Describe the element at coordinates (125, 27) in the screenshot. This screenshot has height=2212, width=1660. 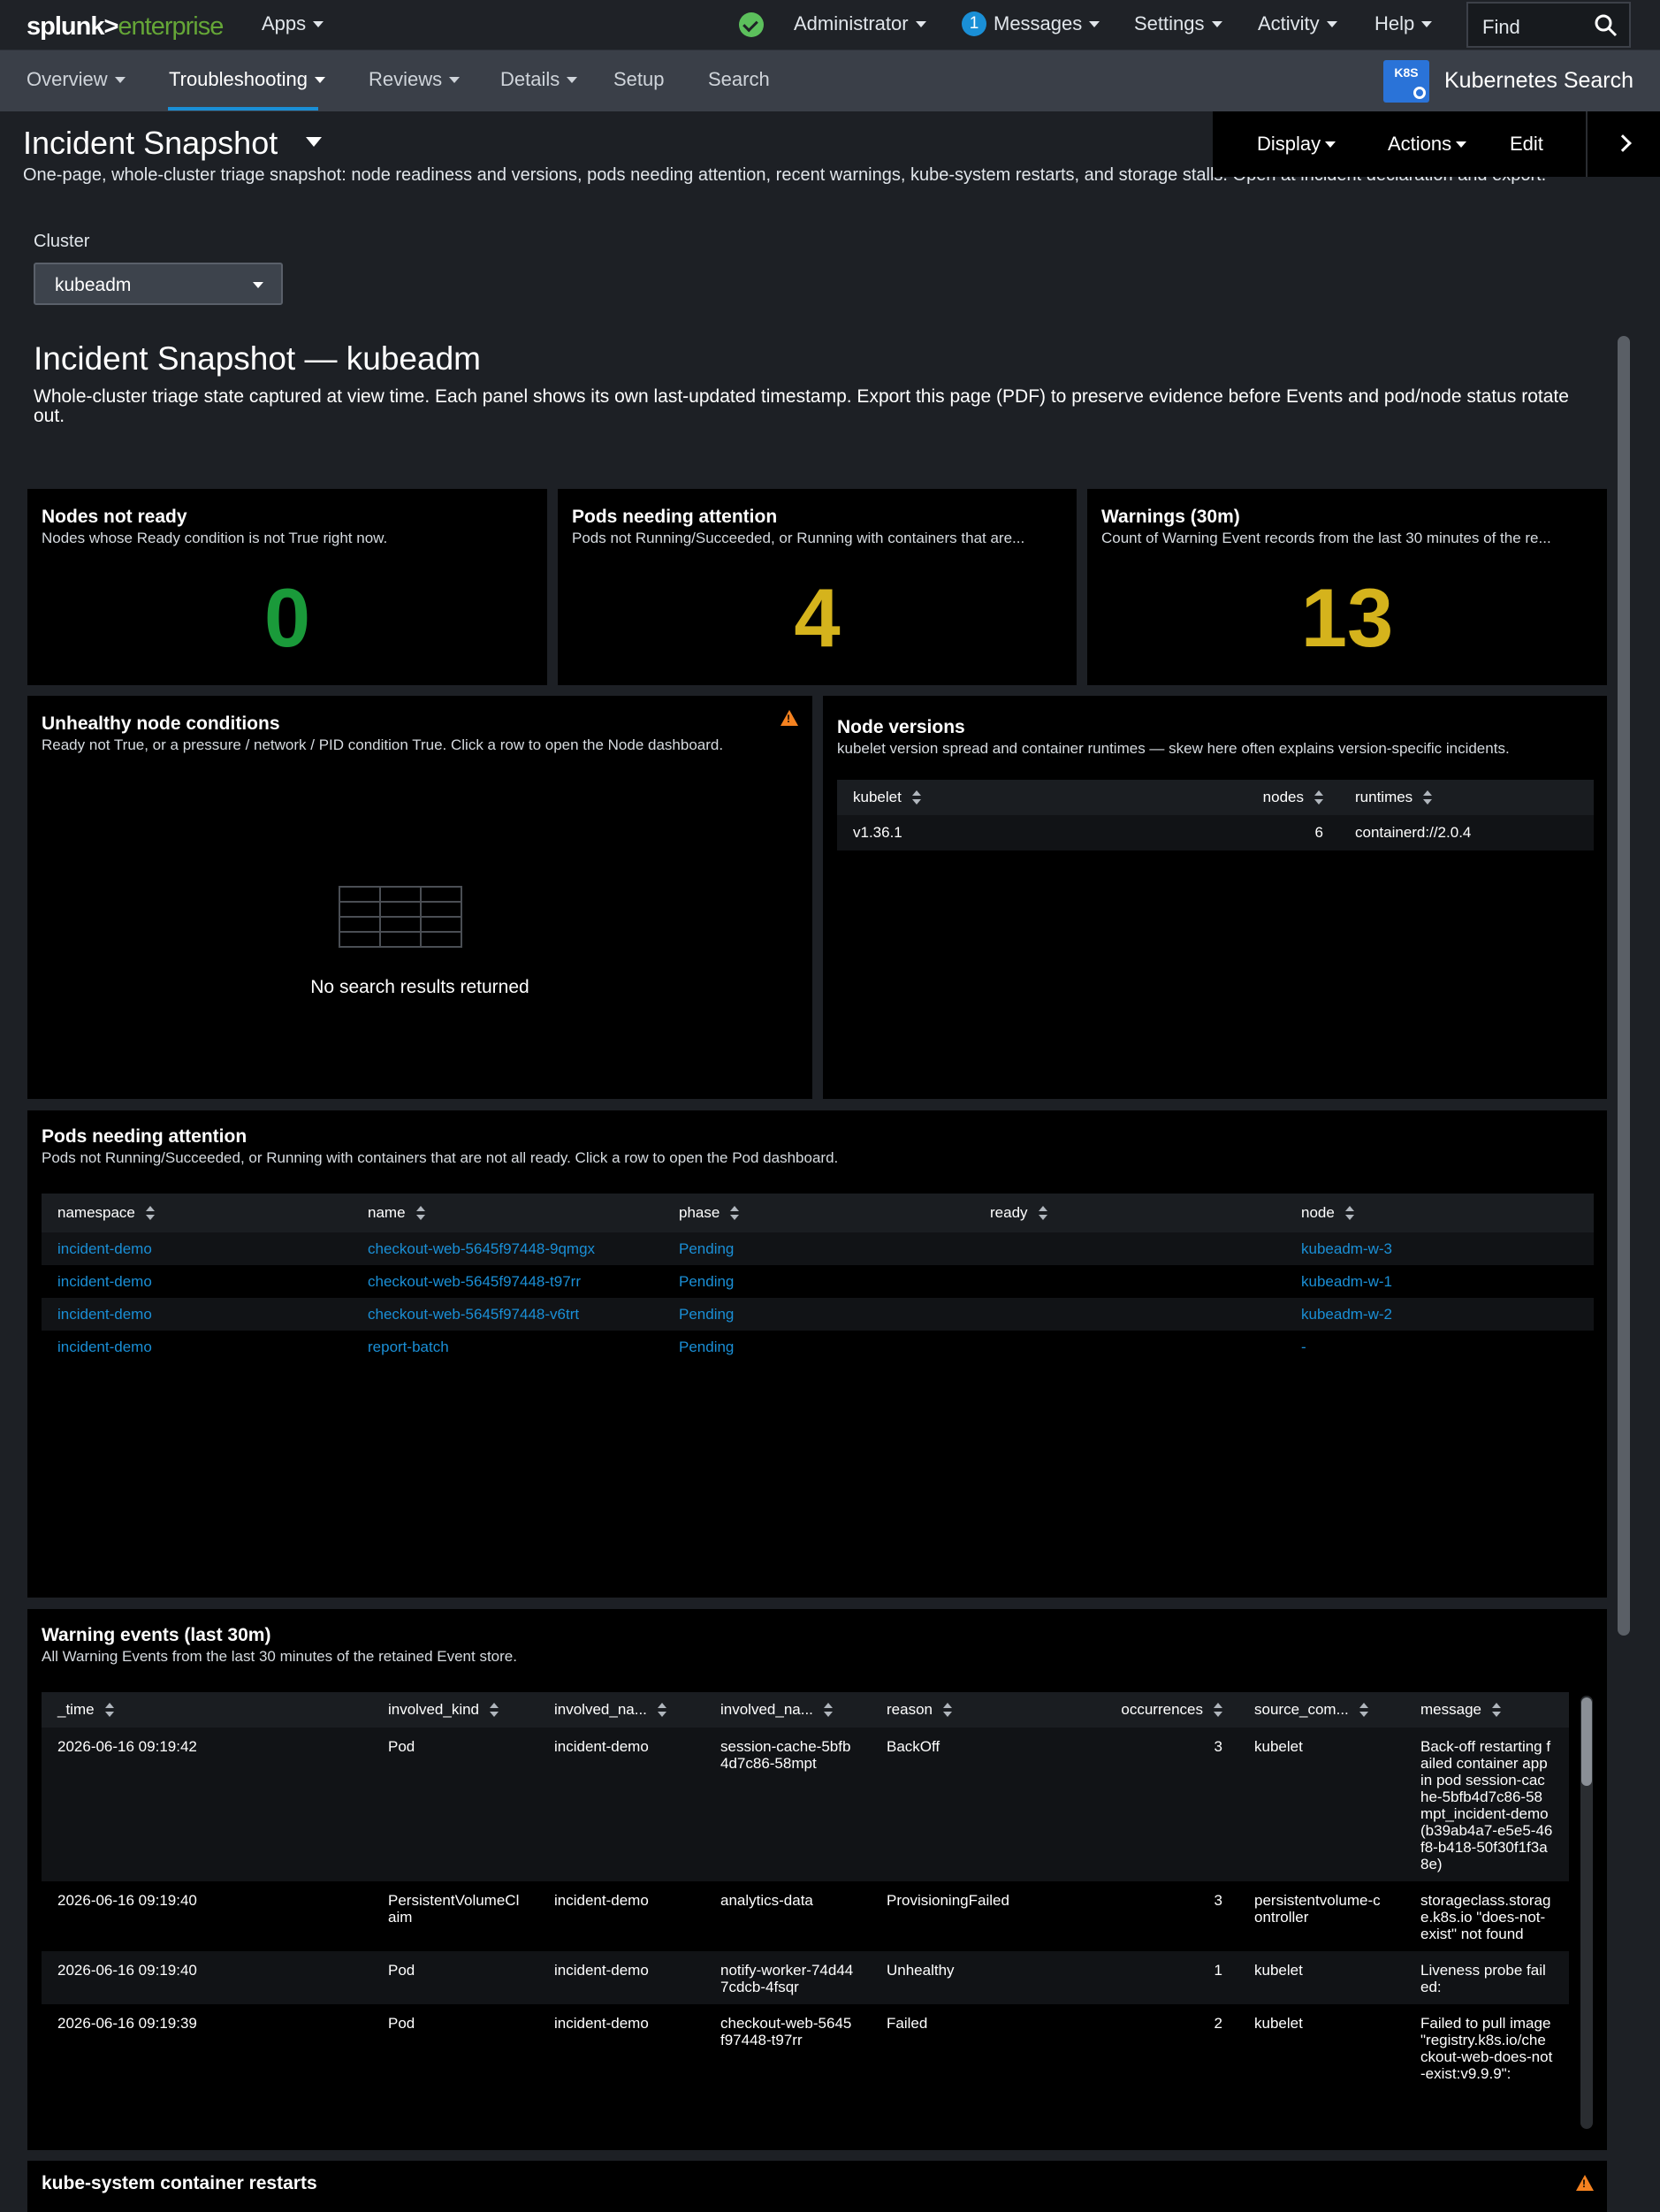
I see `splunk-logo: splunk>enterprise` at that location.